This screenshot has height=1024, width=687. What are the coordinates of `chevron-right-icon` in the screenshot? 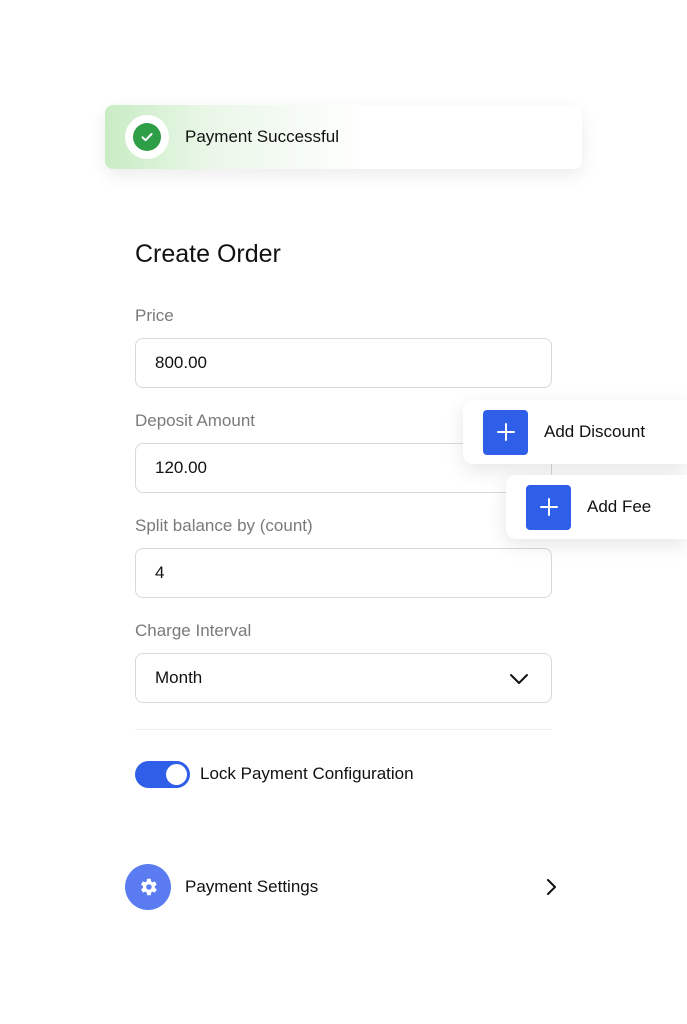 It's located at (551, 887).